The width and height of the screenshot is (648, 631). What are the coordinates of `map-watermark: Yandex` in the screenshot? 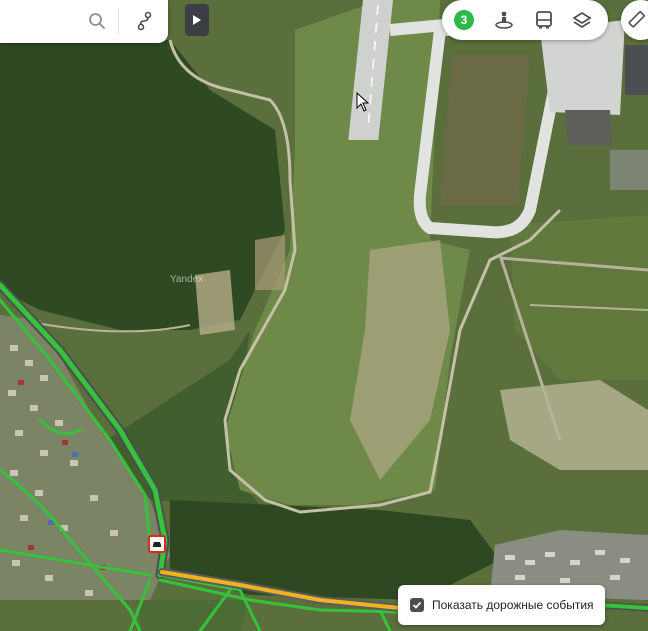 It's located at (187, 279).